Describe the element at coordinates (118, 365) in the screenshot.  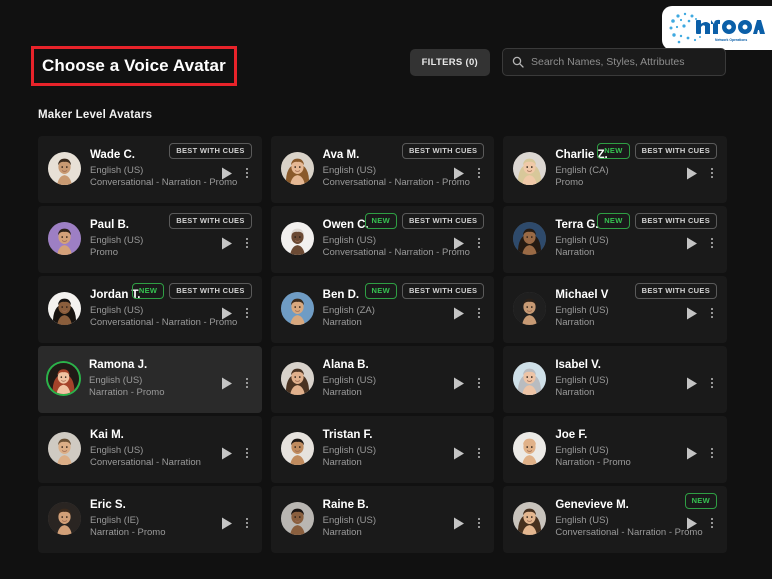
I see `avatar-name: Ramona J.` at that location.